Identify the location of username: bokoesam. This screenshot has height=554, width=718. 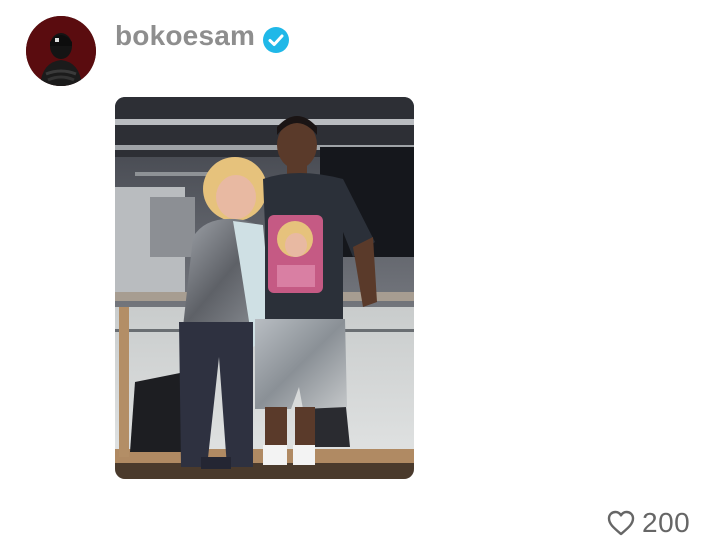
(185, 36).